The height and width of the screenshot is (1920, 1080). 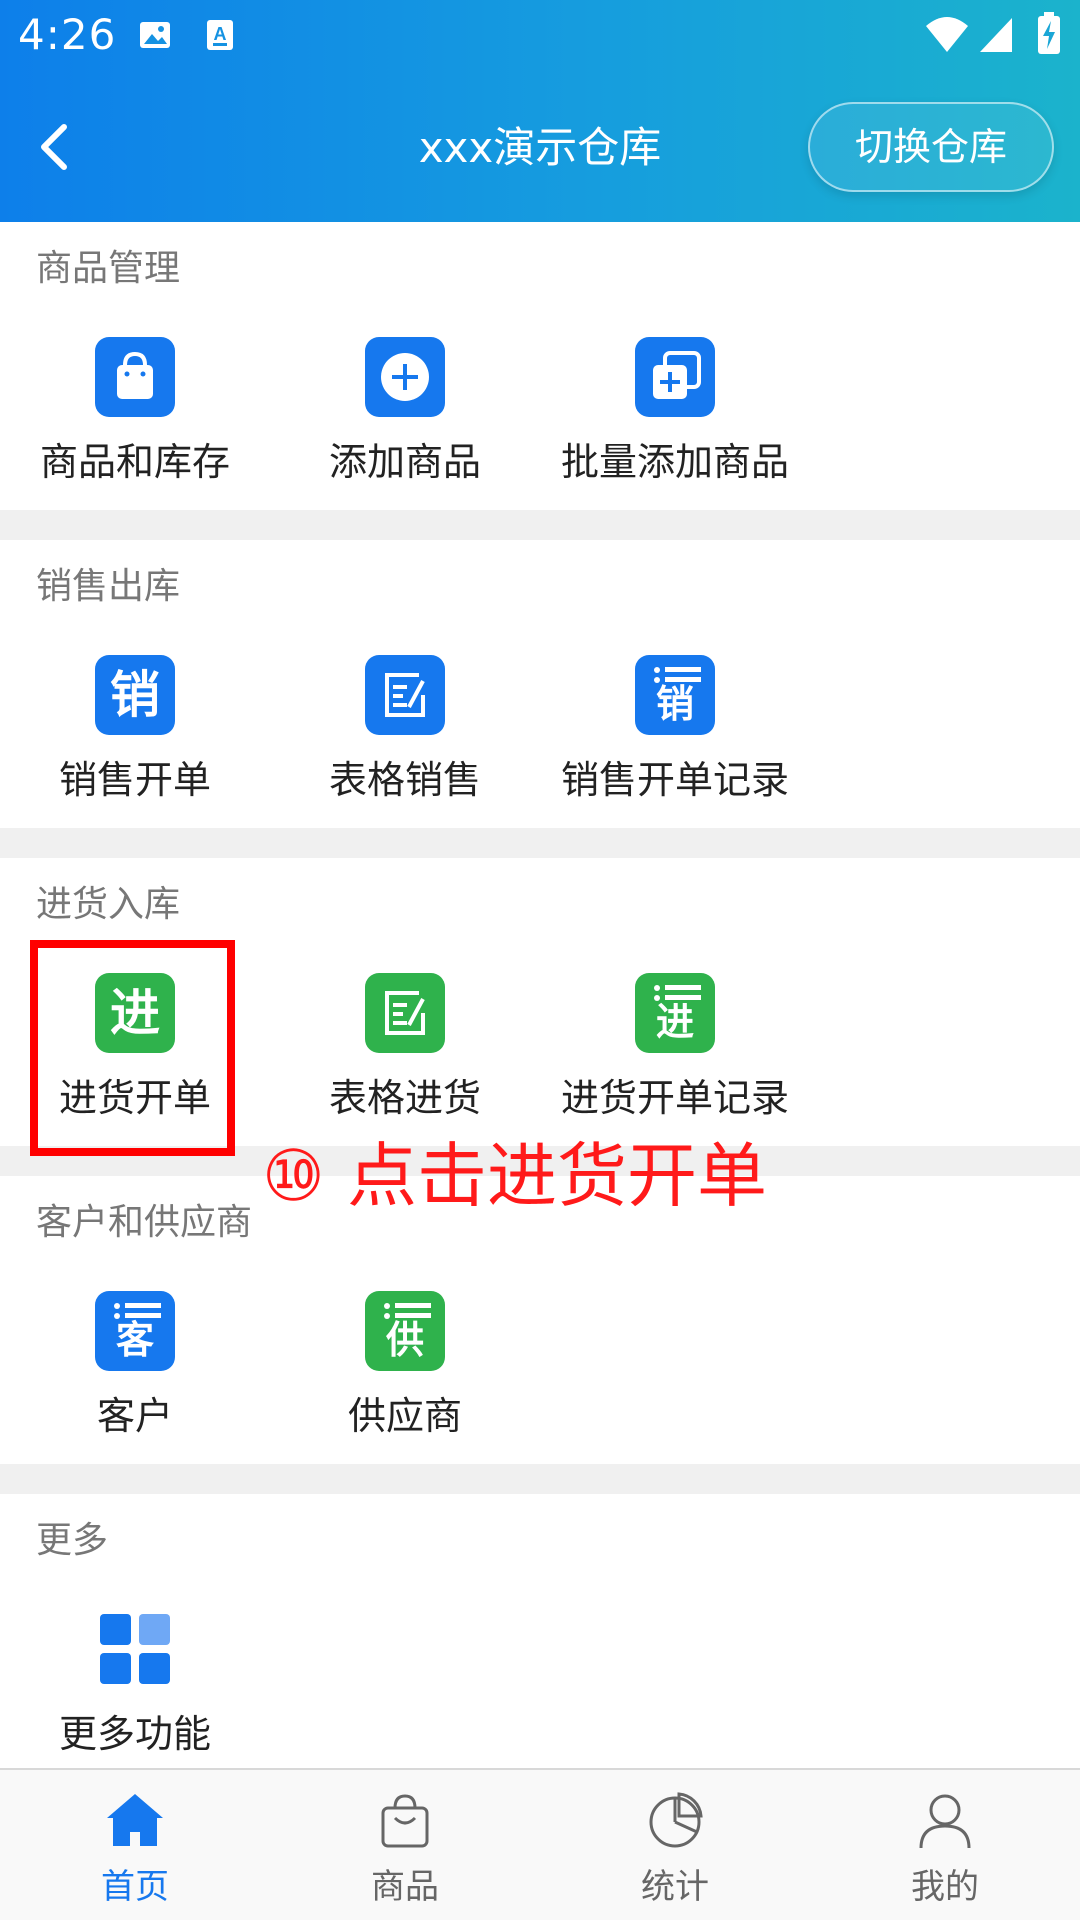 I want to click on item-label: 销售开单, so click(x=134, y=780).